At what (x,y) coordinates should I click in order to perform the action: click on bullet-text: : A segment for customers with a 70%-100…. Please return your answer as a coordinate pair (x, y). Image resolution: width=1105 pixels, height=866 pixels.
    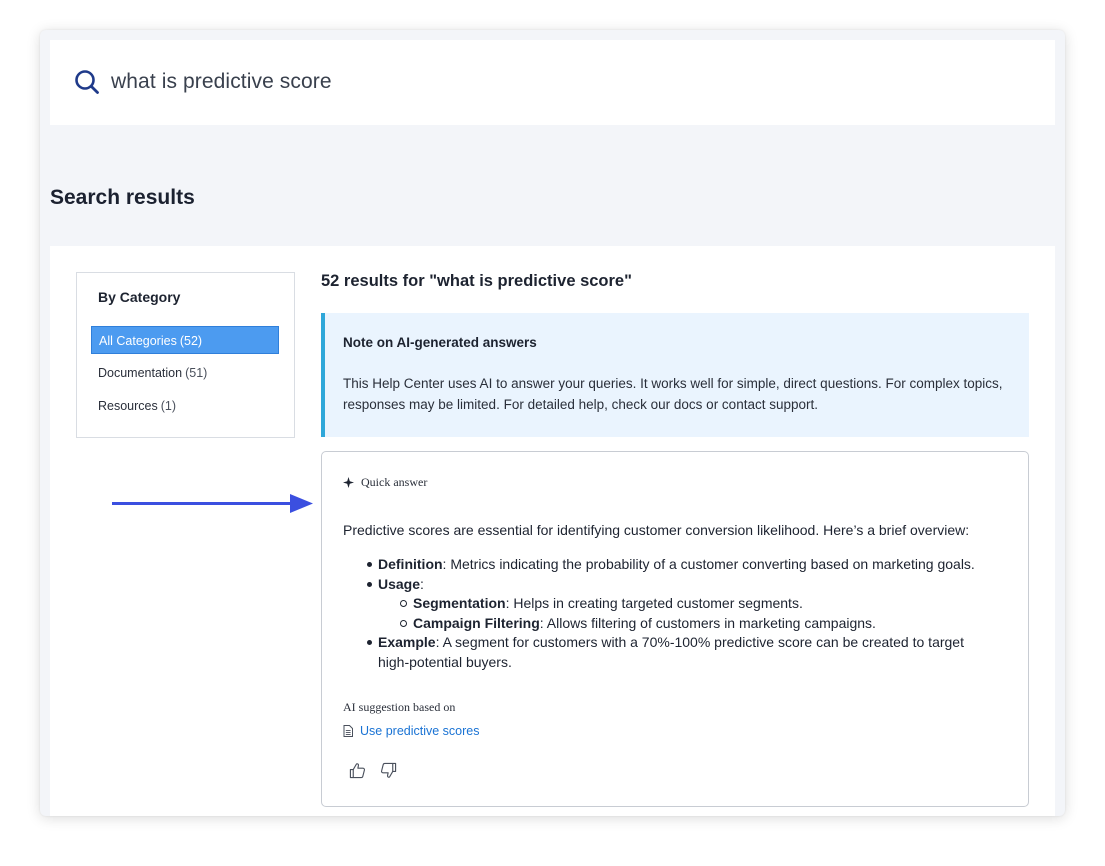
    Looking at the image, I should click on (671, 652).